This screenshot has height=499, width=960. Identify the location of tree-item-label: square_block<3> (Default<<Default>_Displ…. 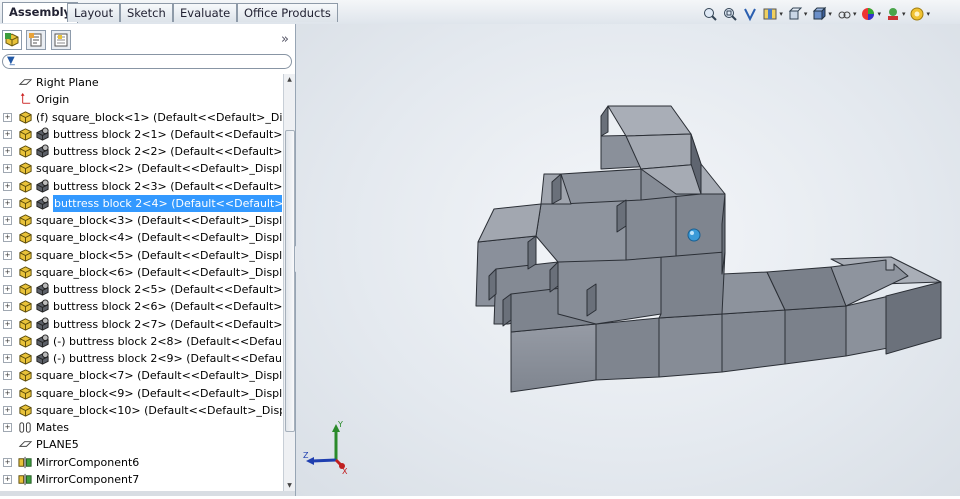
(159, 220).